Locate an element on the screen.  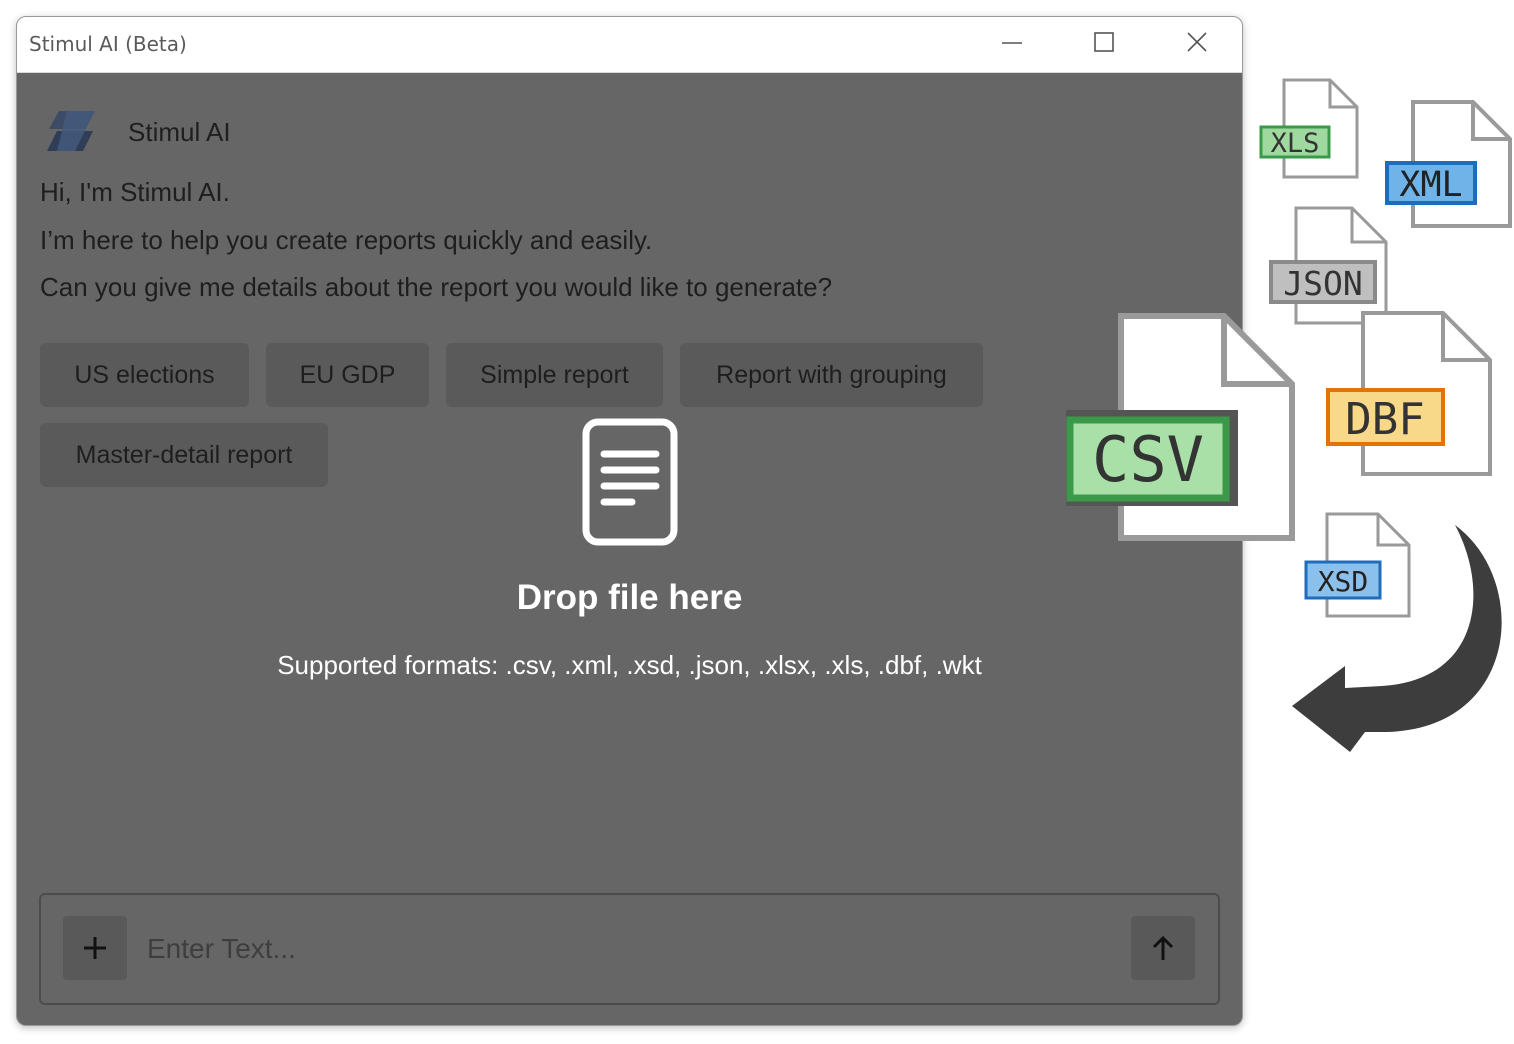
maximize-icon is located at coordinates (1104, 42).